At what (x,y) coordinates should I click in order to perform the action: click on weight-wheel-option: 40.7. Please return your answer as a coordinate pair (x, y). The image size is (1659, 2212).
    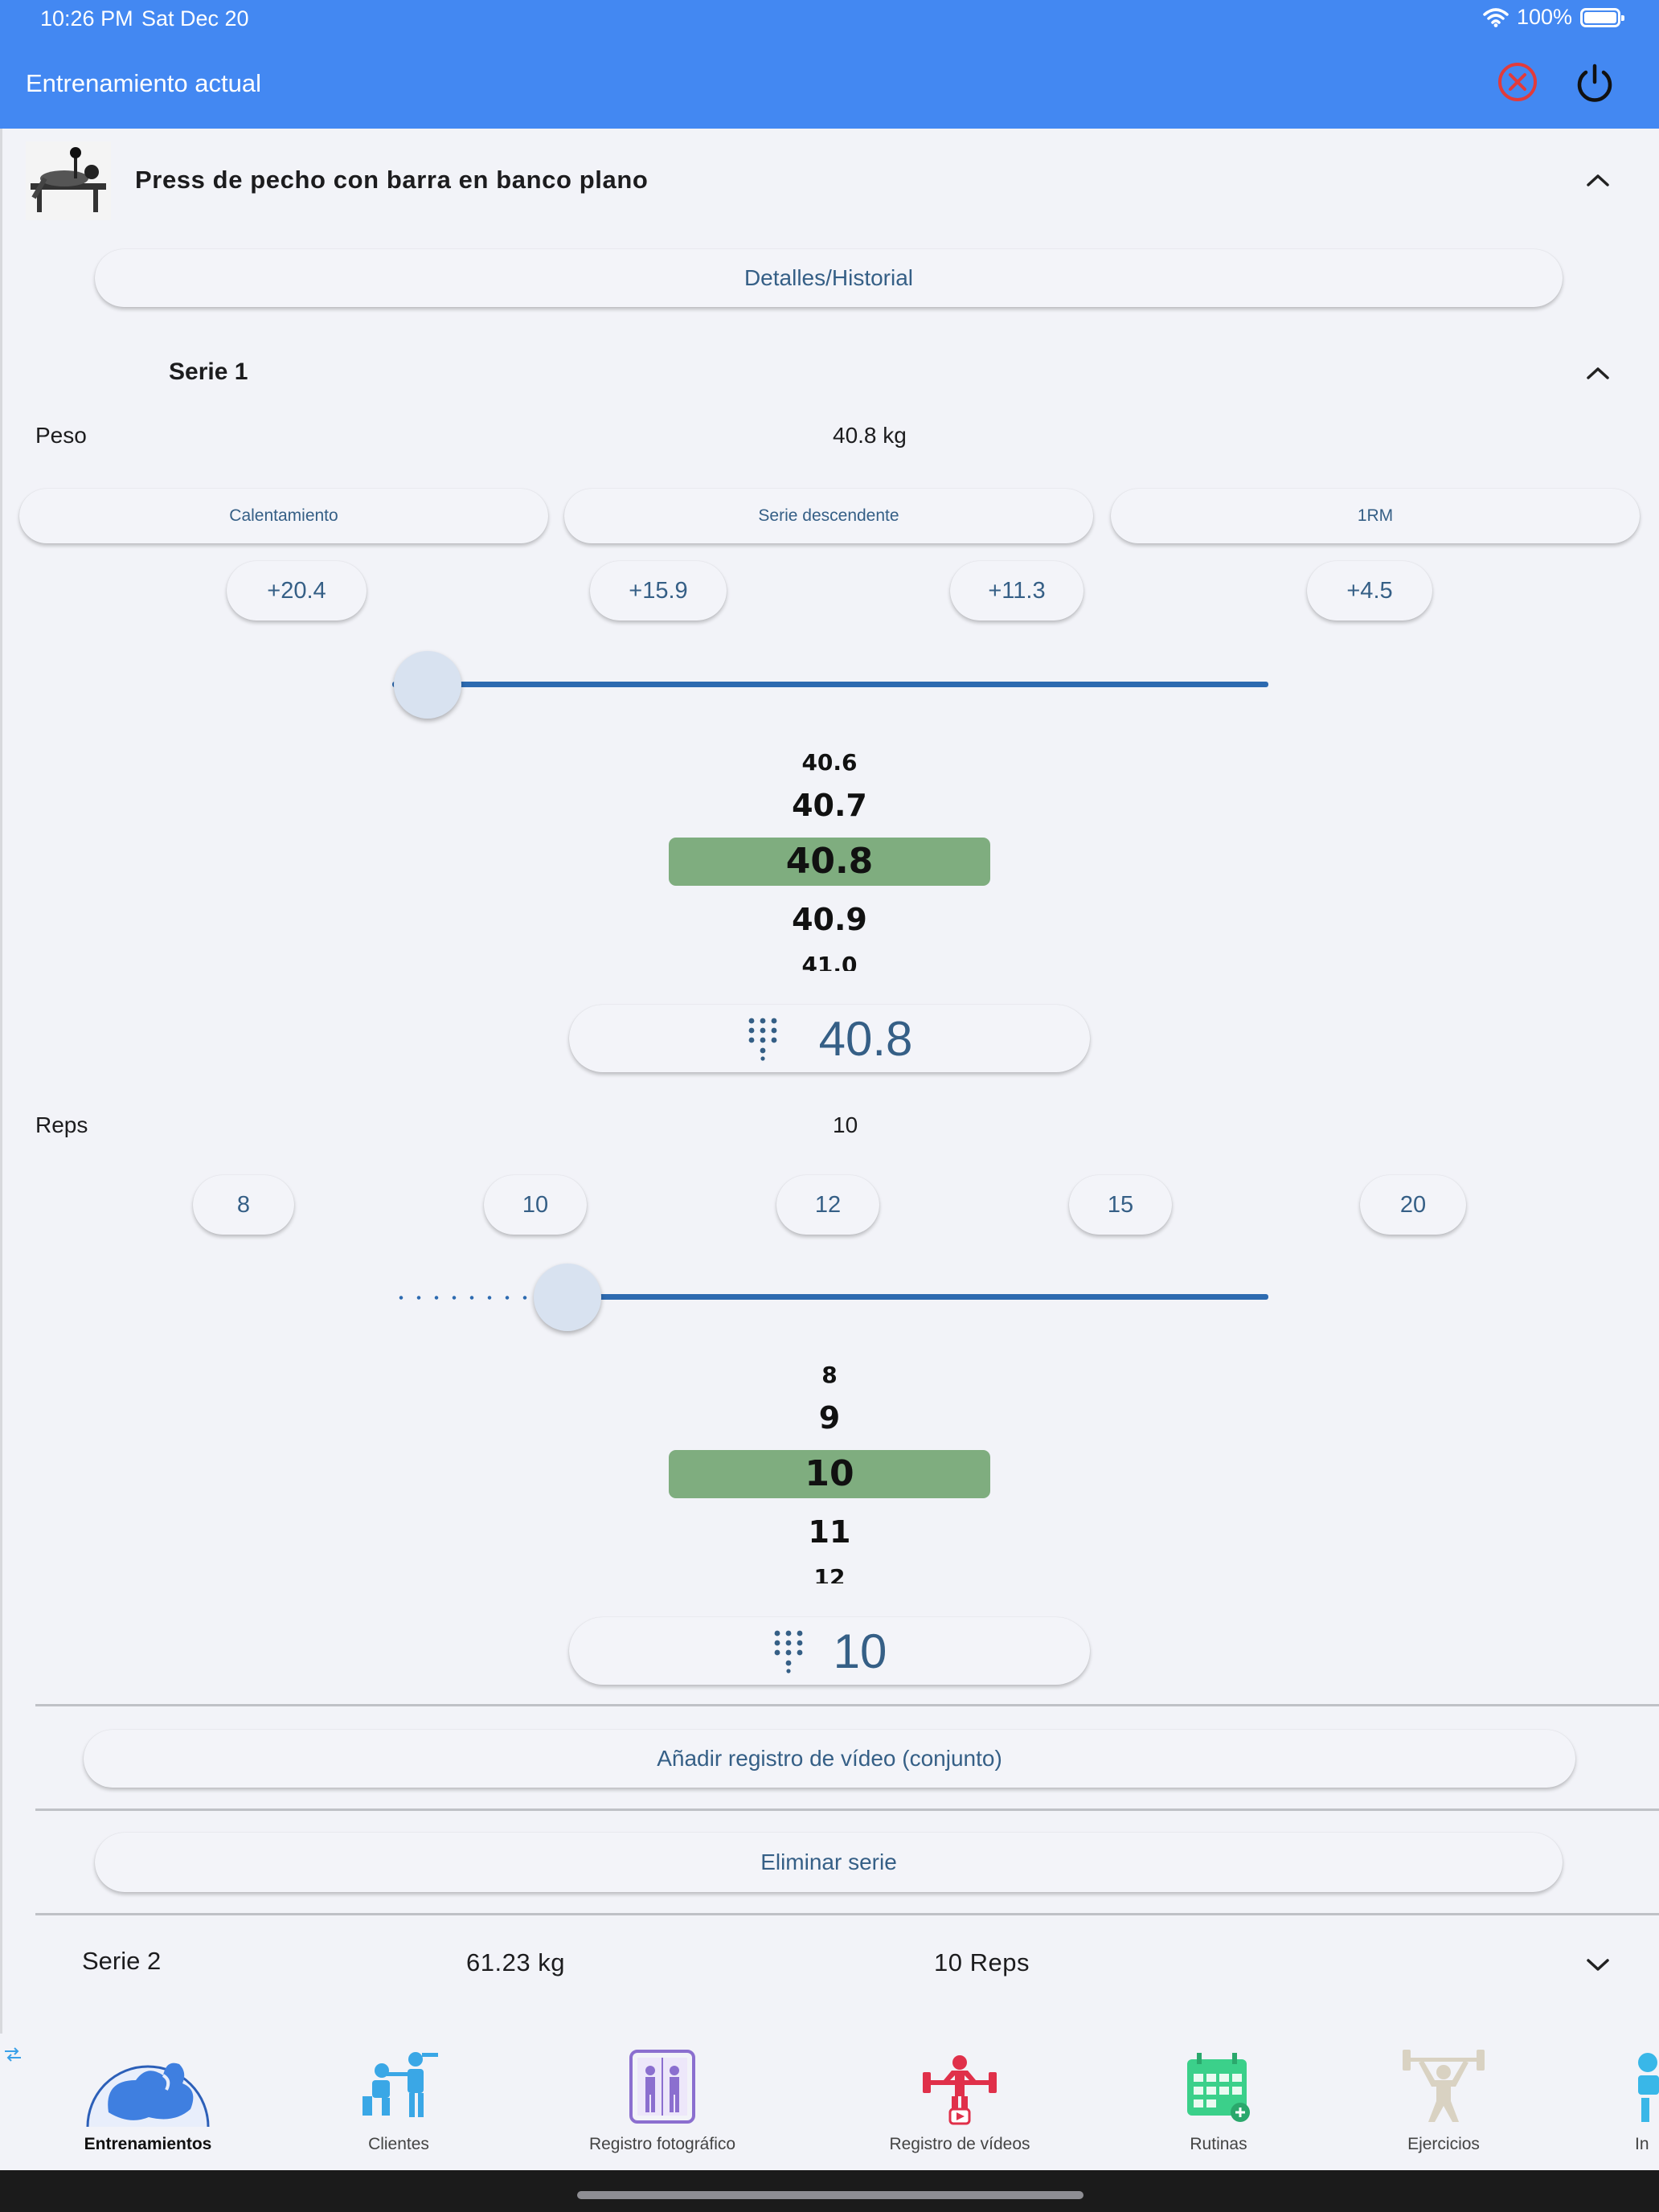
    Looking at the image, I should click on (829, 805).